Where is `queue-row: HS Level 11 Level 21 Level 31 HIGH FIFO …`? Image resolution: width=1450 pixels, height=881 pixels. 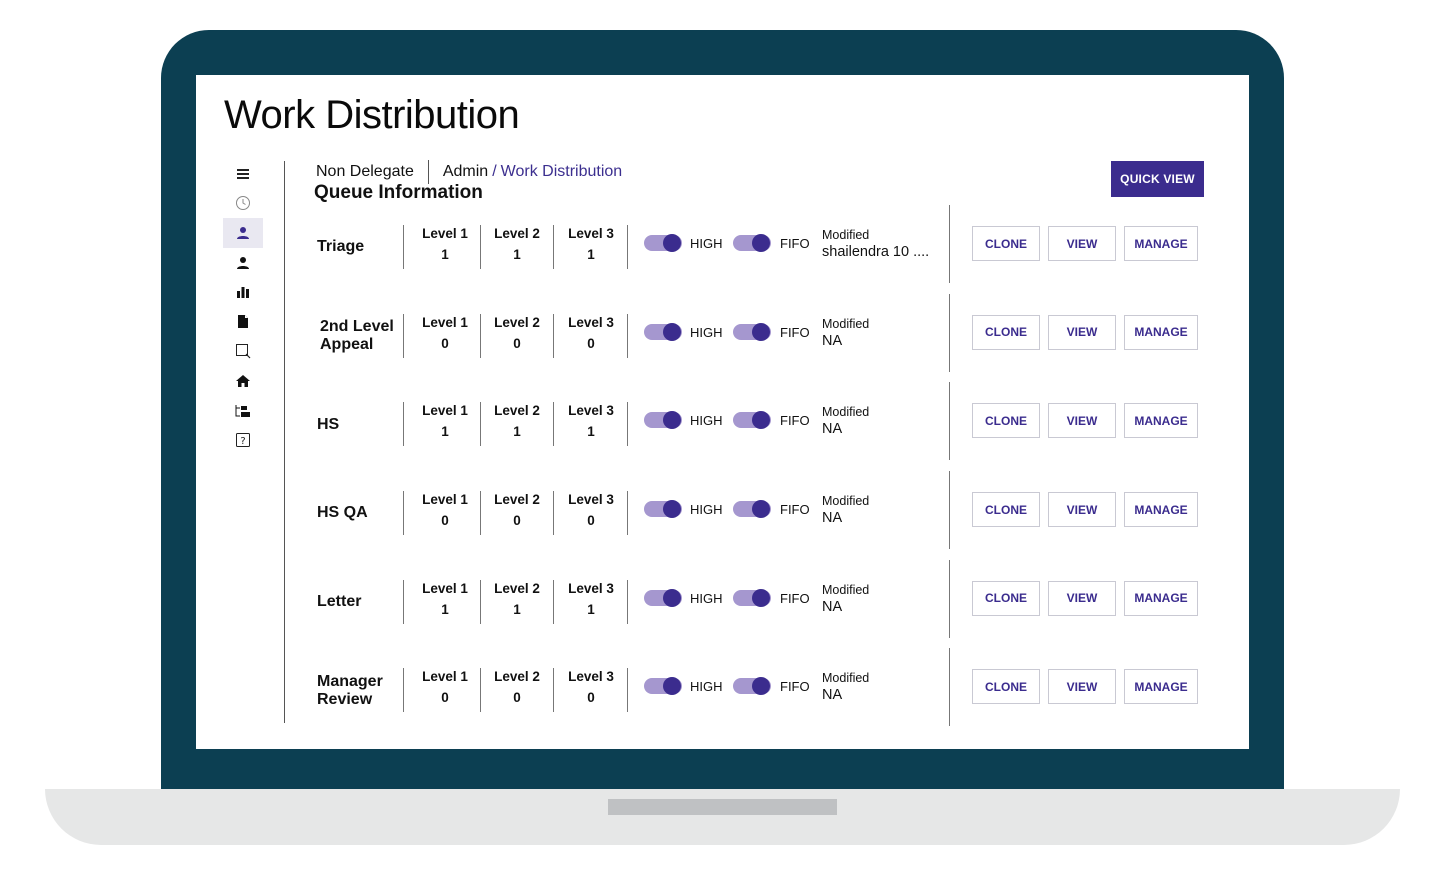
queue-row: HS Level 11 Level 21 Level 31 HIGH FIFO … is located at coordinates (722, 424).